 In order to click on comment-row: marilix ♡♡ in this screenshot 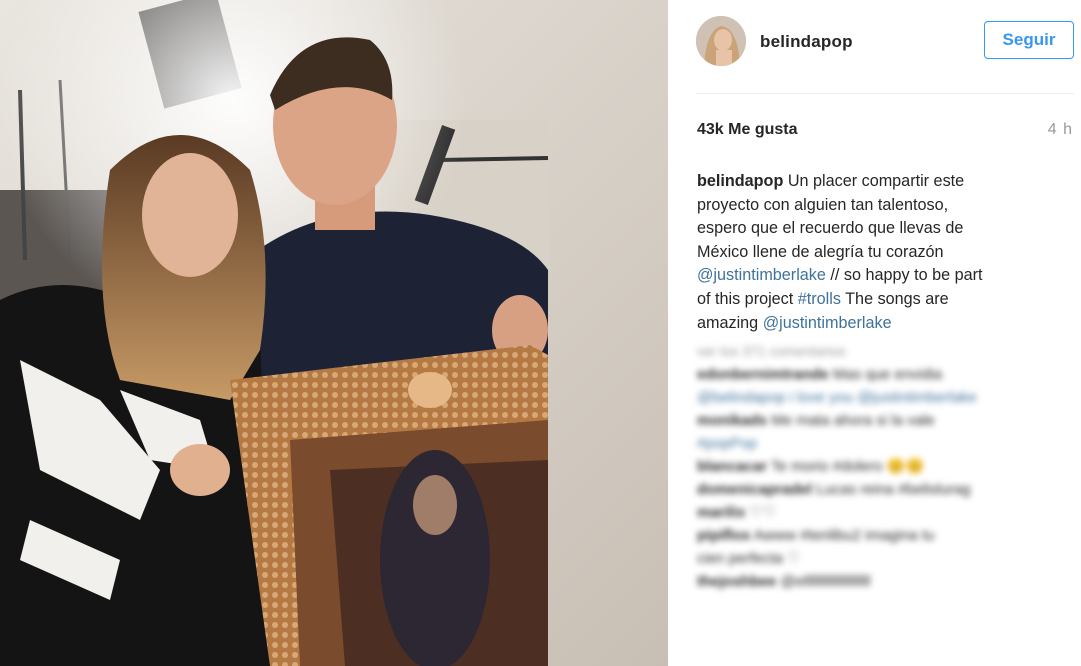, I will do `click(877, 512)`.